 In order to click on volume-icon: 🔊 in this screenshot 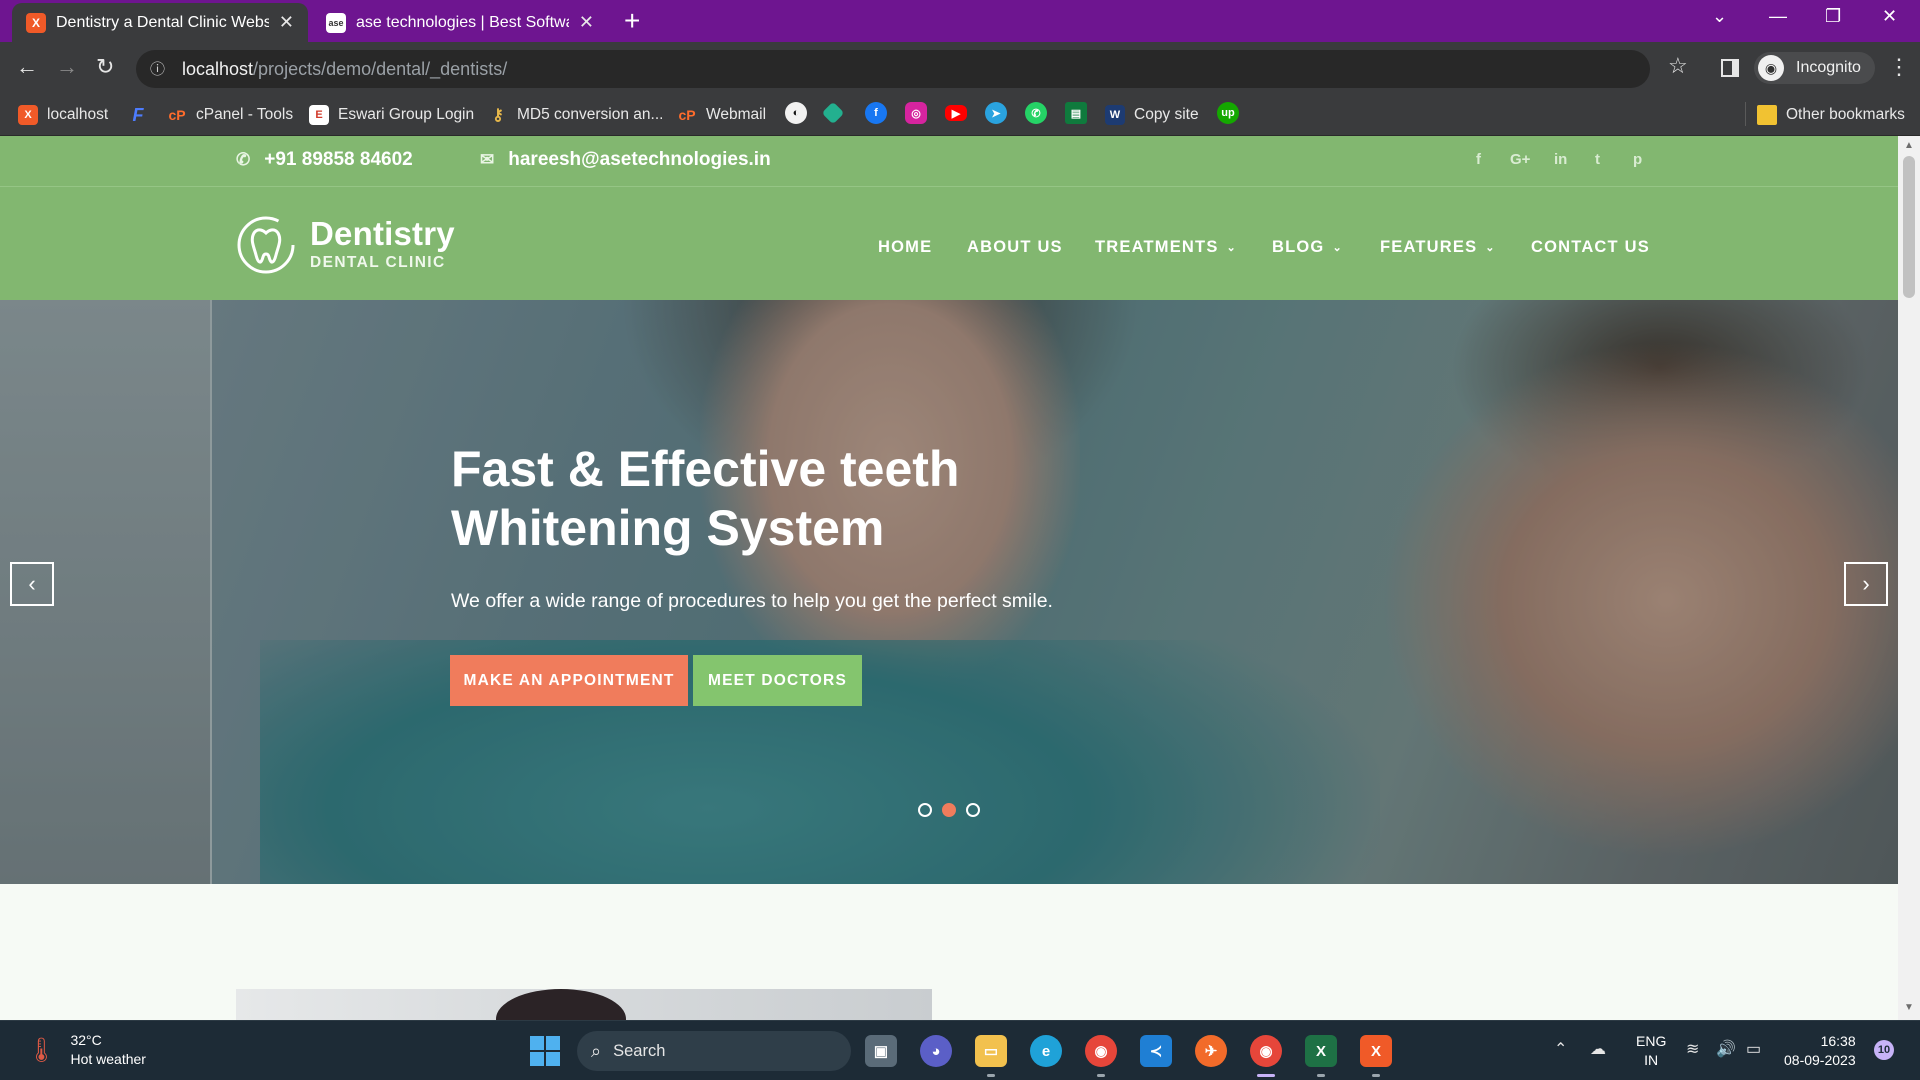, I will do `click(1726, 1049)`.